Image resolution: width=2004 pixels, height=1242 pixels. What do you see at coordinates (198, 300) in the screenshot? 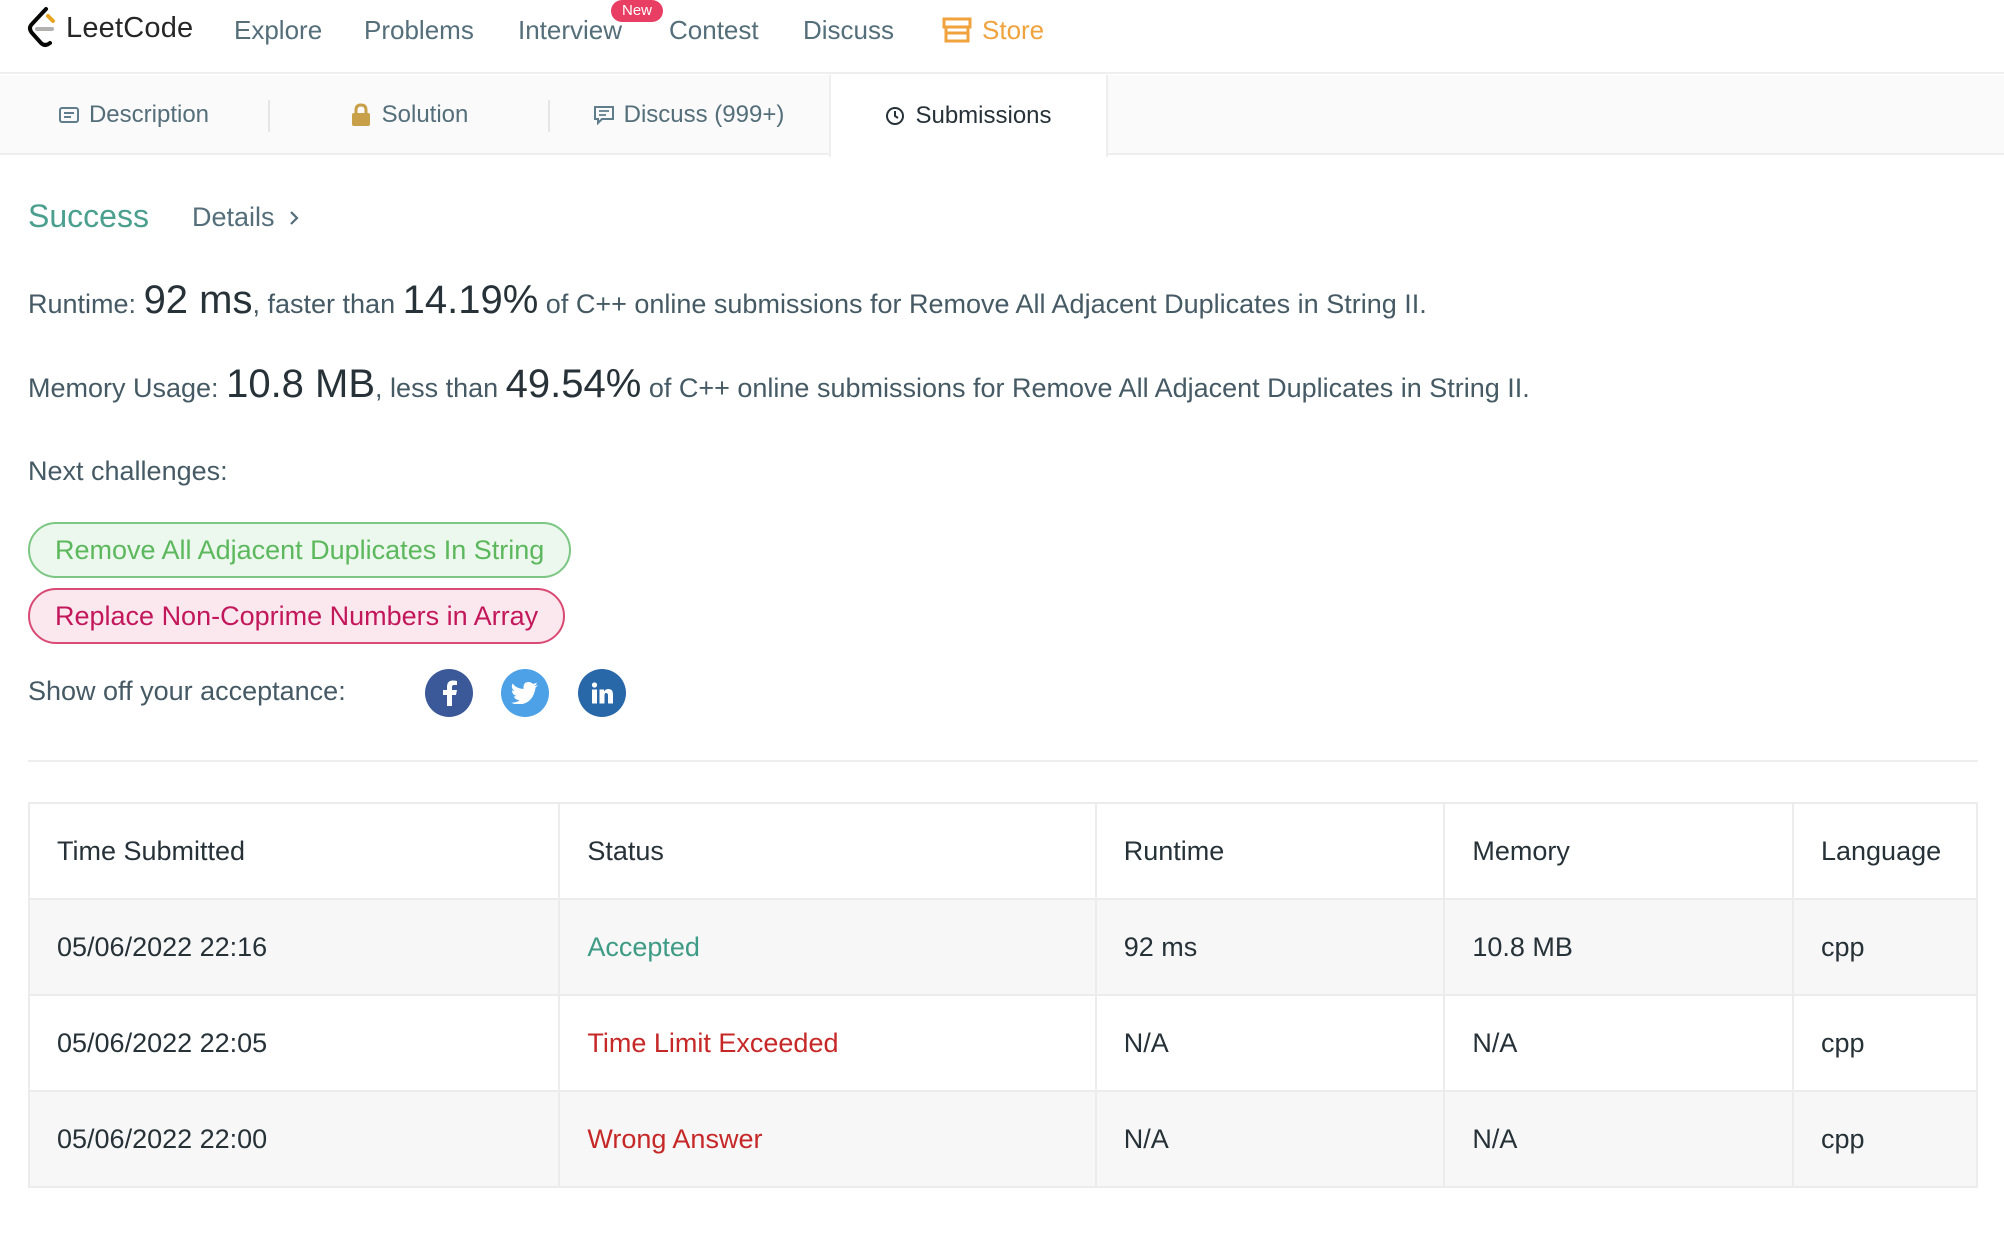
I see `runtime-value: 92 ms` at bounding box center [198, 300].